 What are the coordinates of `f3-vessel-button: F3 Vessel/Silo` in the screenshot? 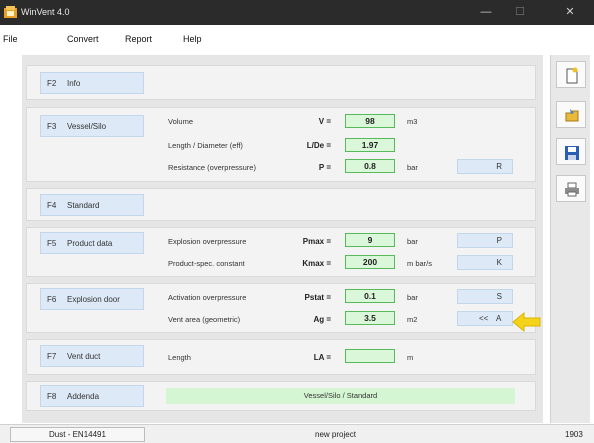 It's located at (92, 126).